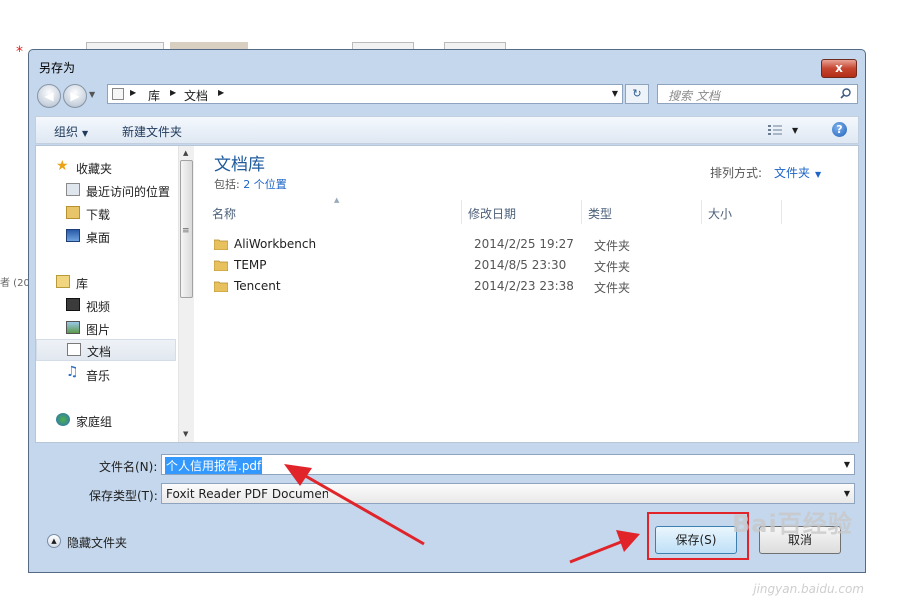 Image resolution: width=904 pixels, height=608 pixels. Describe the element at coordinates (808, 589) in the screenshot. I see `watermark-text: jingyan.baidu.com` at that location.